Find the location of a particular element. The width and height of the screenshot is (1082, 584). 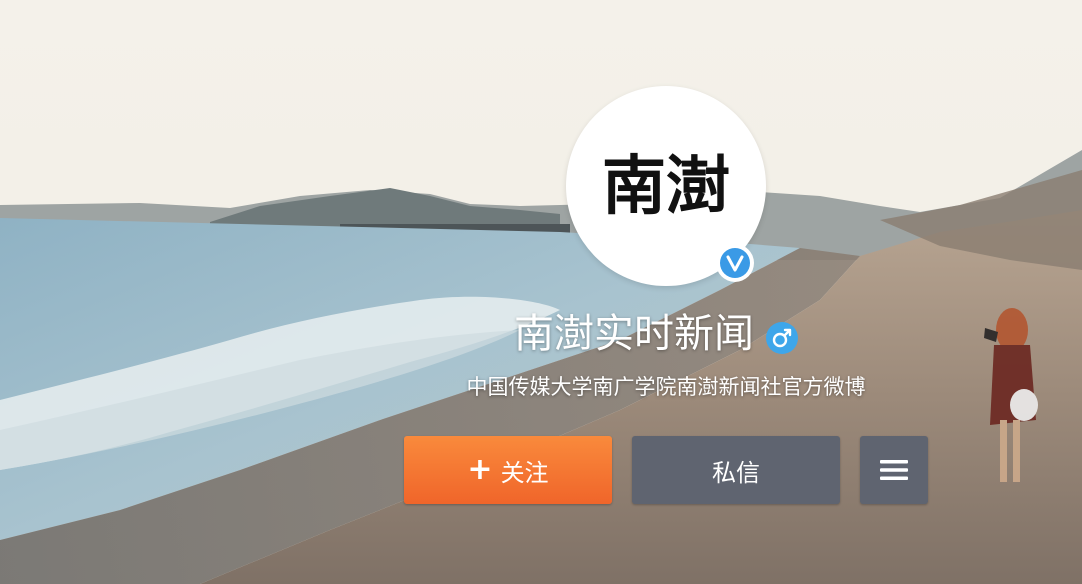

hamburger-menu-icon is located at coordinates (894, 470).